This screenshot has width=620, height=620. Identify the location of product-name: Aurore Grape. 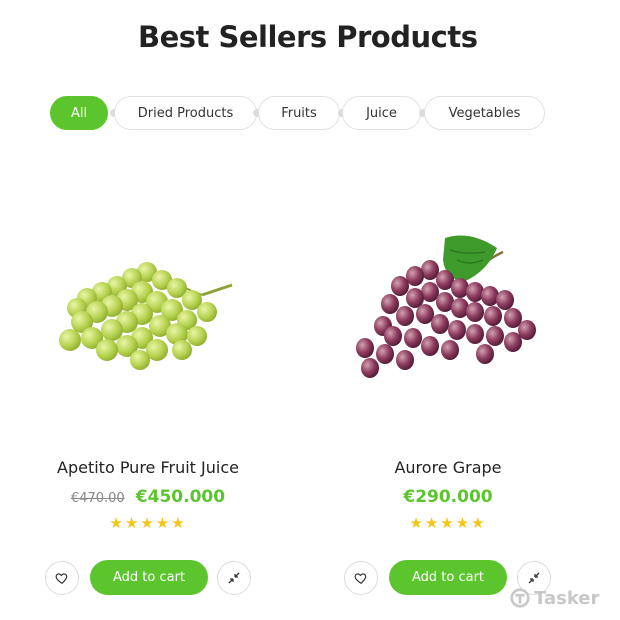
(448, 467).